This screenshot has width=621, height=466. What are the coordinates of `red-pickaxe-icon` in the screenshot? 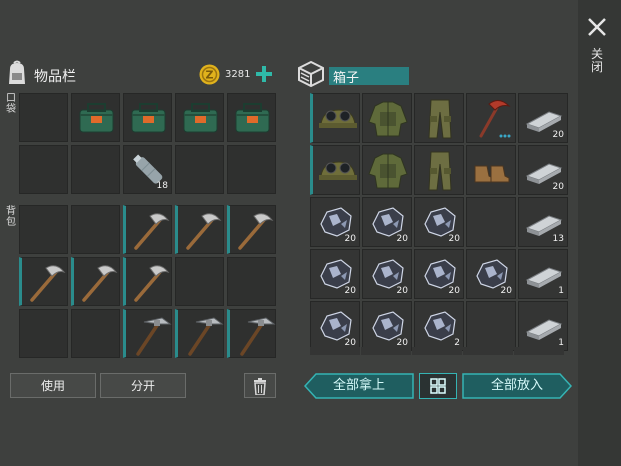 It's located at (491, 118).